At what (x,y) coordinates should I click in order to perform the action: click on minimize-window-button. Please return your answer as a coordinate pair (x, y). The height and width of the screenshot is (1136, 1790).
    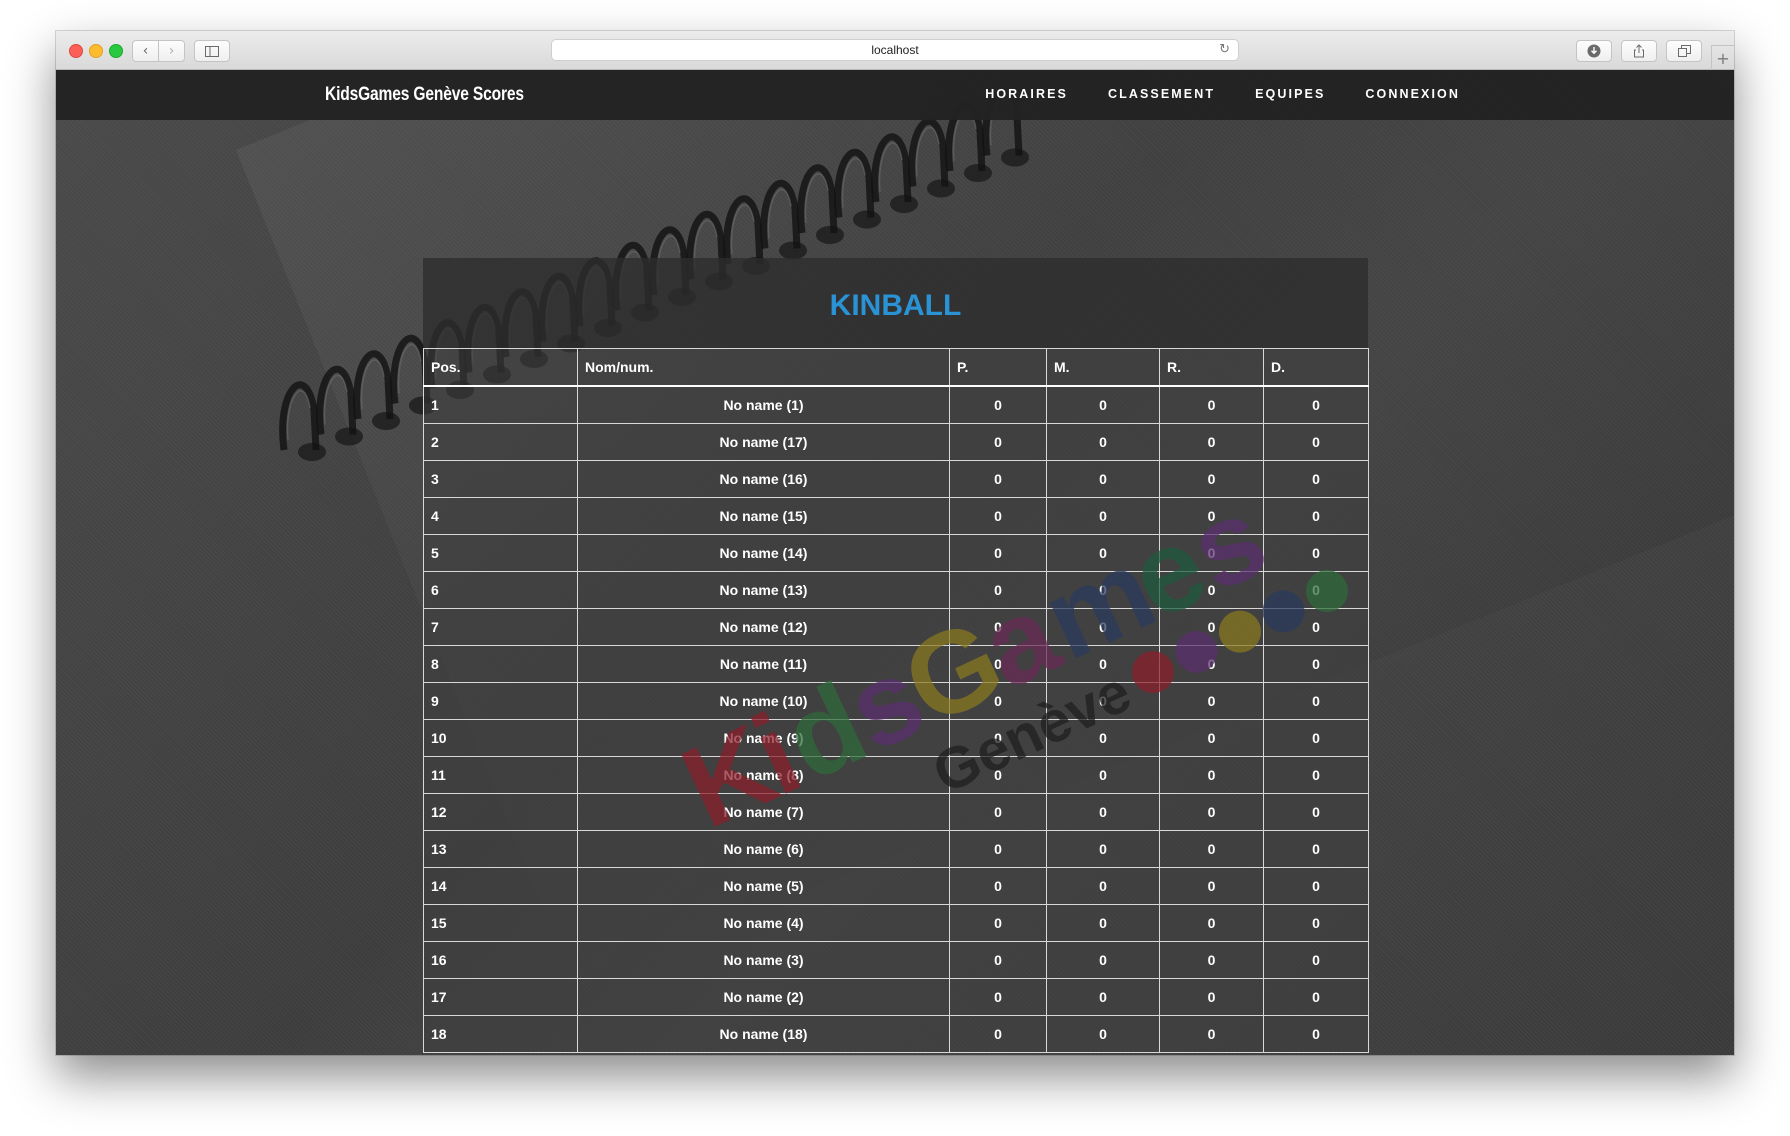
    Looking at the image, I should click on (96, 51).